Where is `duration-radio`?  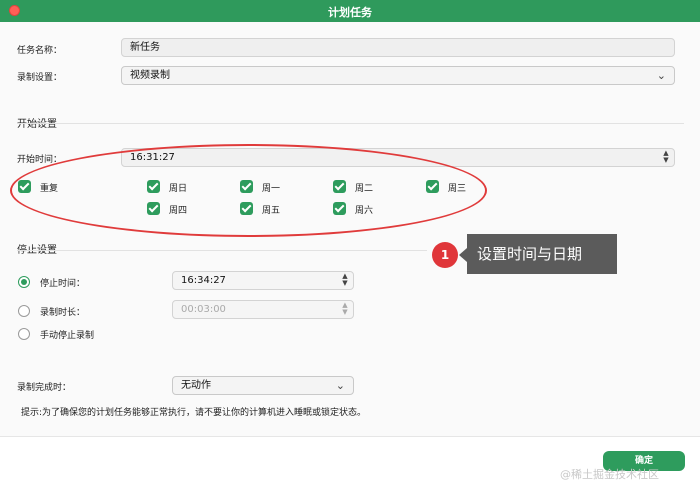
duration-radio is located at coordinates (24, 311).